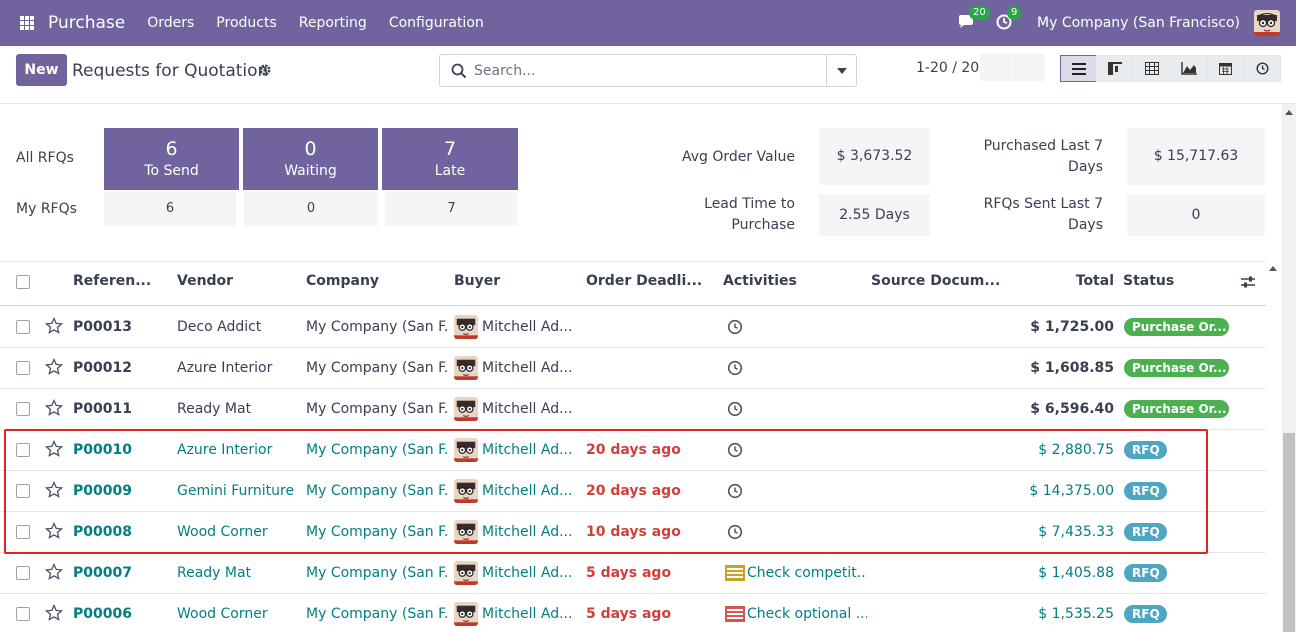  Describe the element at coordinates (763, 225) in the screenshot. I see `lead-time-label-line2: Purchase` at that location.